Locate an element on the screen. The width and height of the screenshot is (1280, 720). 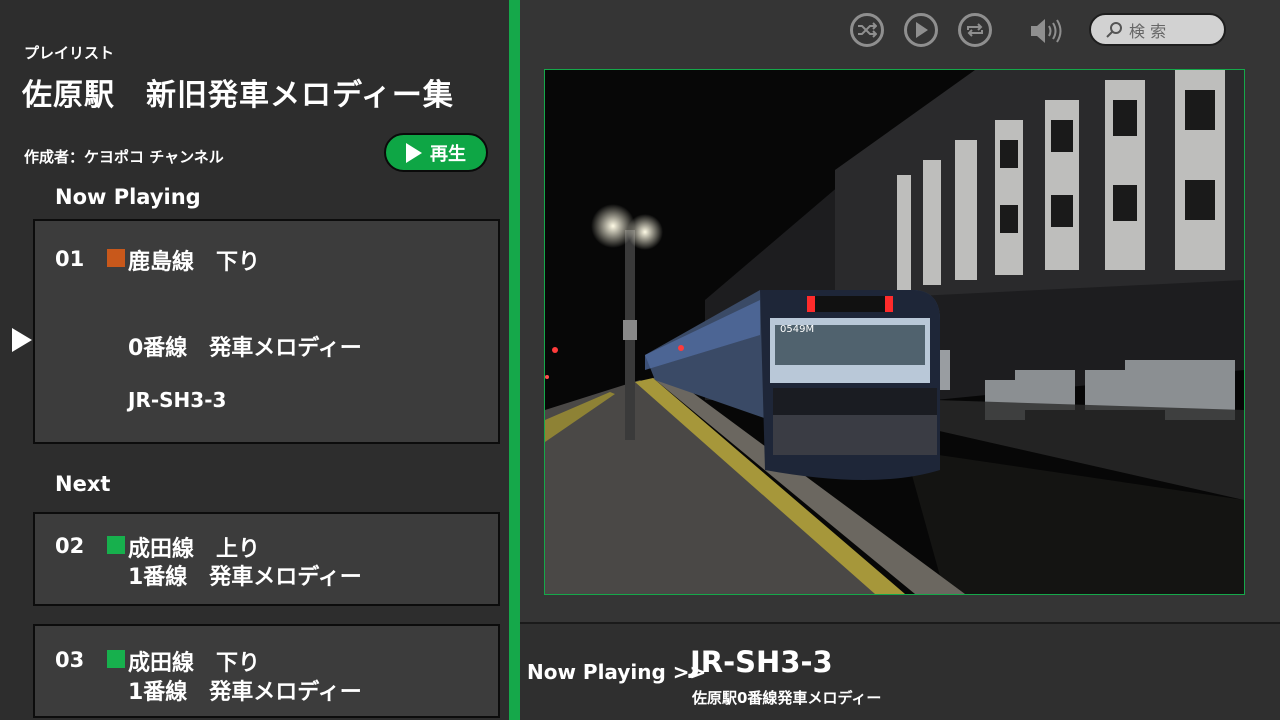
repeat-icon is located at coordinates (975, 30).